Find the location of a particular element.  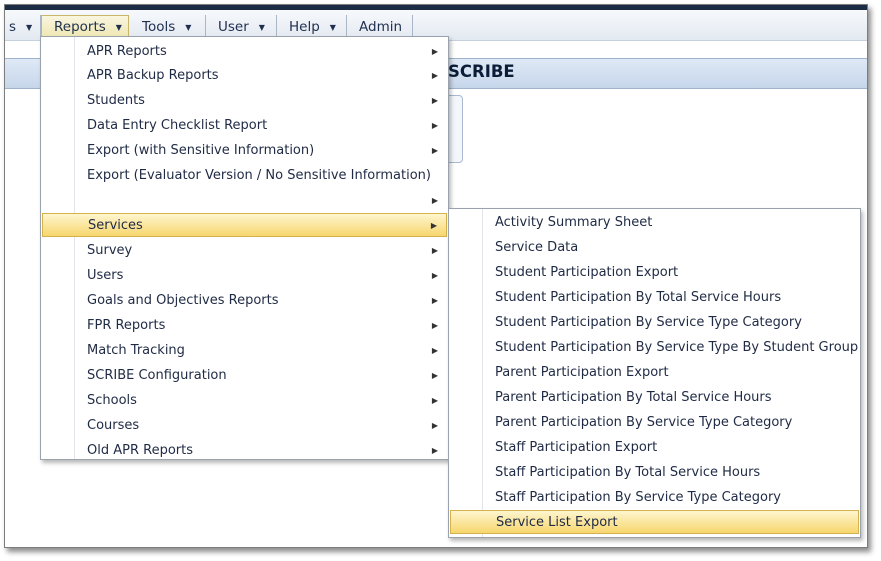

menu-item-data-entry-checklist: Data Entry Checklist Report ▶ is located at coordinates (244, 125).